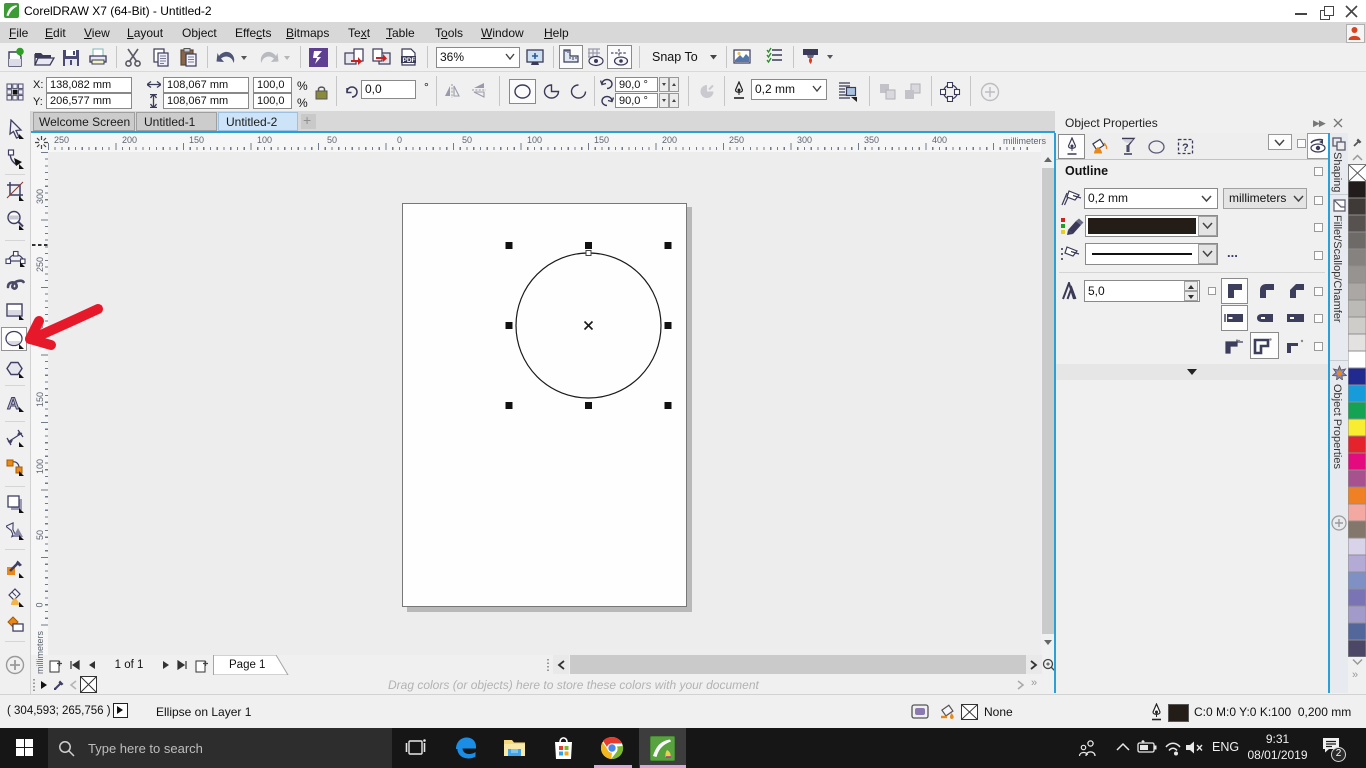 This screenshot has width=1366, height=768. What do you see at coordinates (409, 60) in the screenshot?
I see `svg-text: PDF` at bounding box center [409, 60].